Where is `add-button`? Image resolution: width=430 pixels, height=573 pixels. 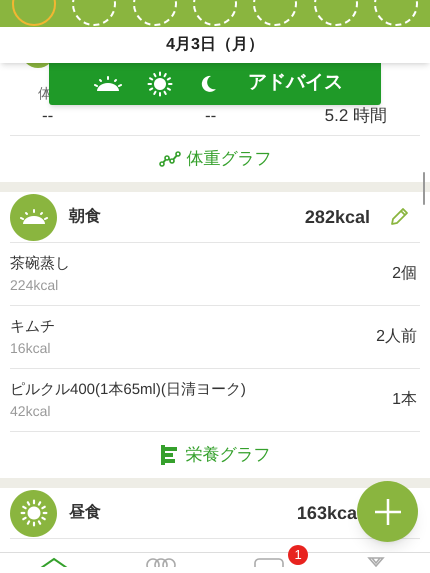 add-button is located at coordinates (387, 511).